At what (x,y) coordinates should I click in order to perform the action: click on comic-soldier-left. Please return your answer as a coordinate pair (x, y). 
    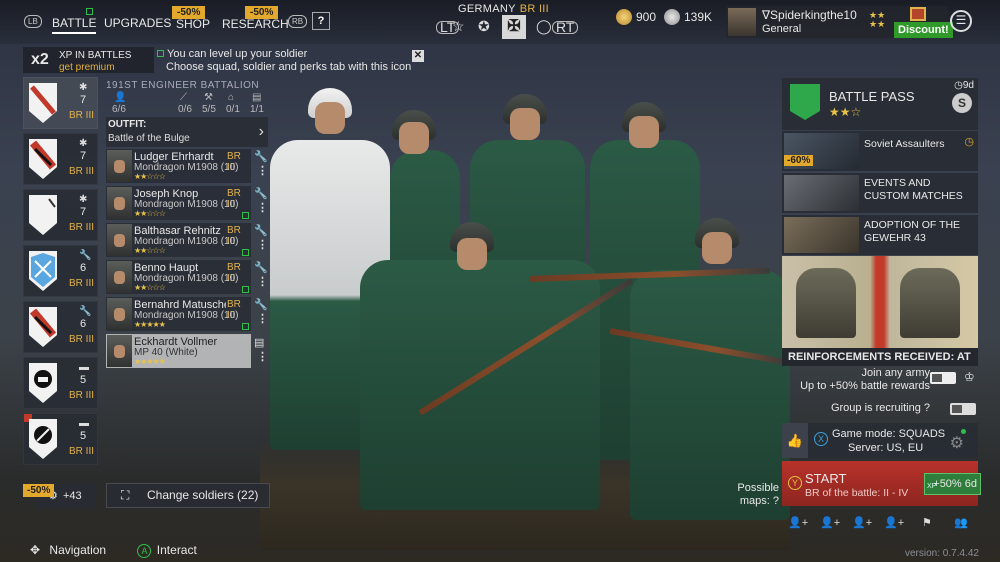
    Looking at the image, I should click on (826, 303).